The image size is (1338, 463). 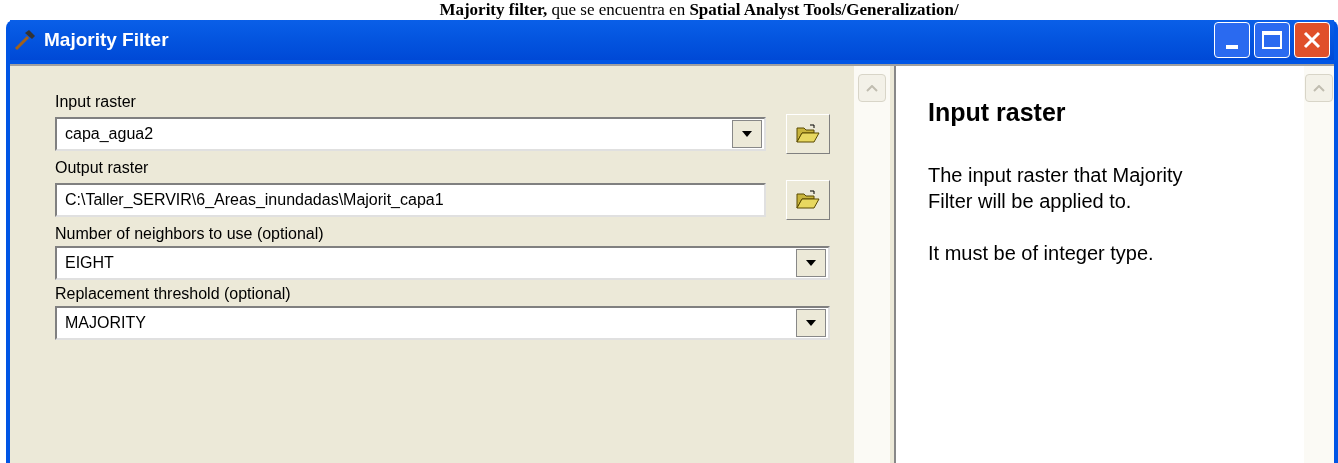 I want to click on field-value: EIGHT, so click(x=90, y=263).